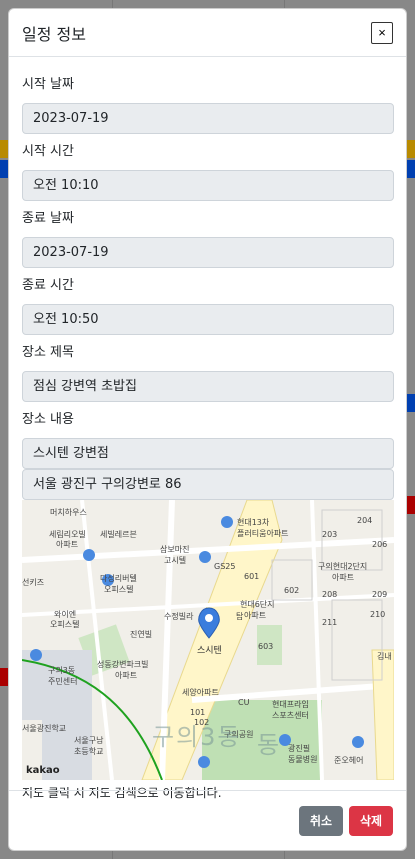  Describe the element at coordinates (202, 722) in the screenshot. I see `map-number: 102` at that location.